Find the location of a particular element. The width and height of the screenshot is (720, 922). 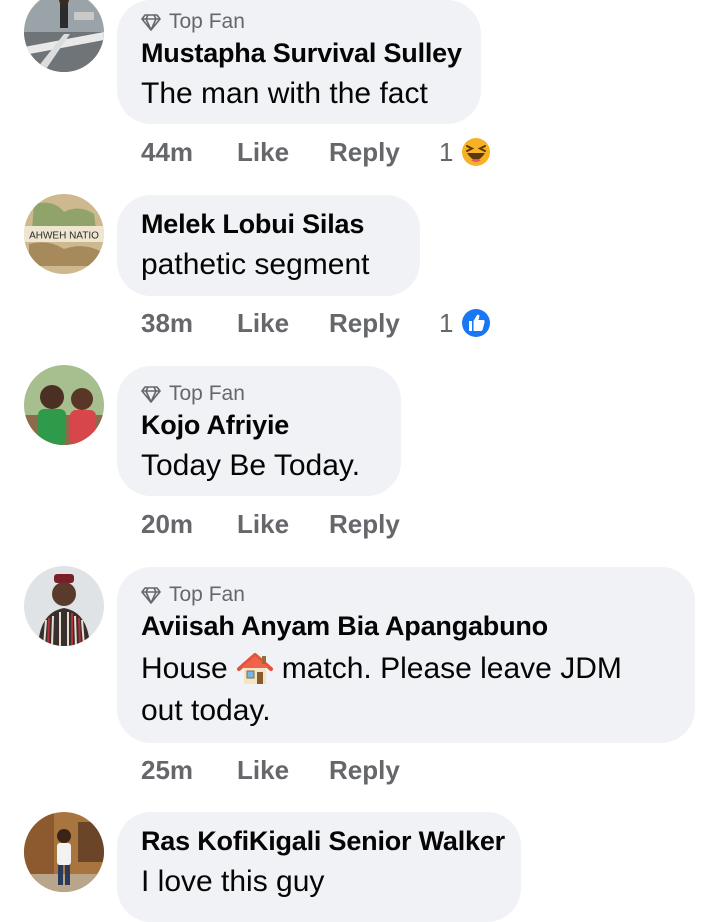

avatar: AHWEH NATIO is located at coordinates (64, 234).